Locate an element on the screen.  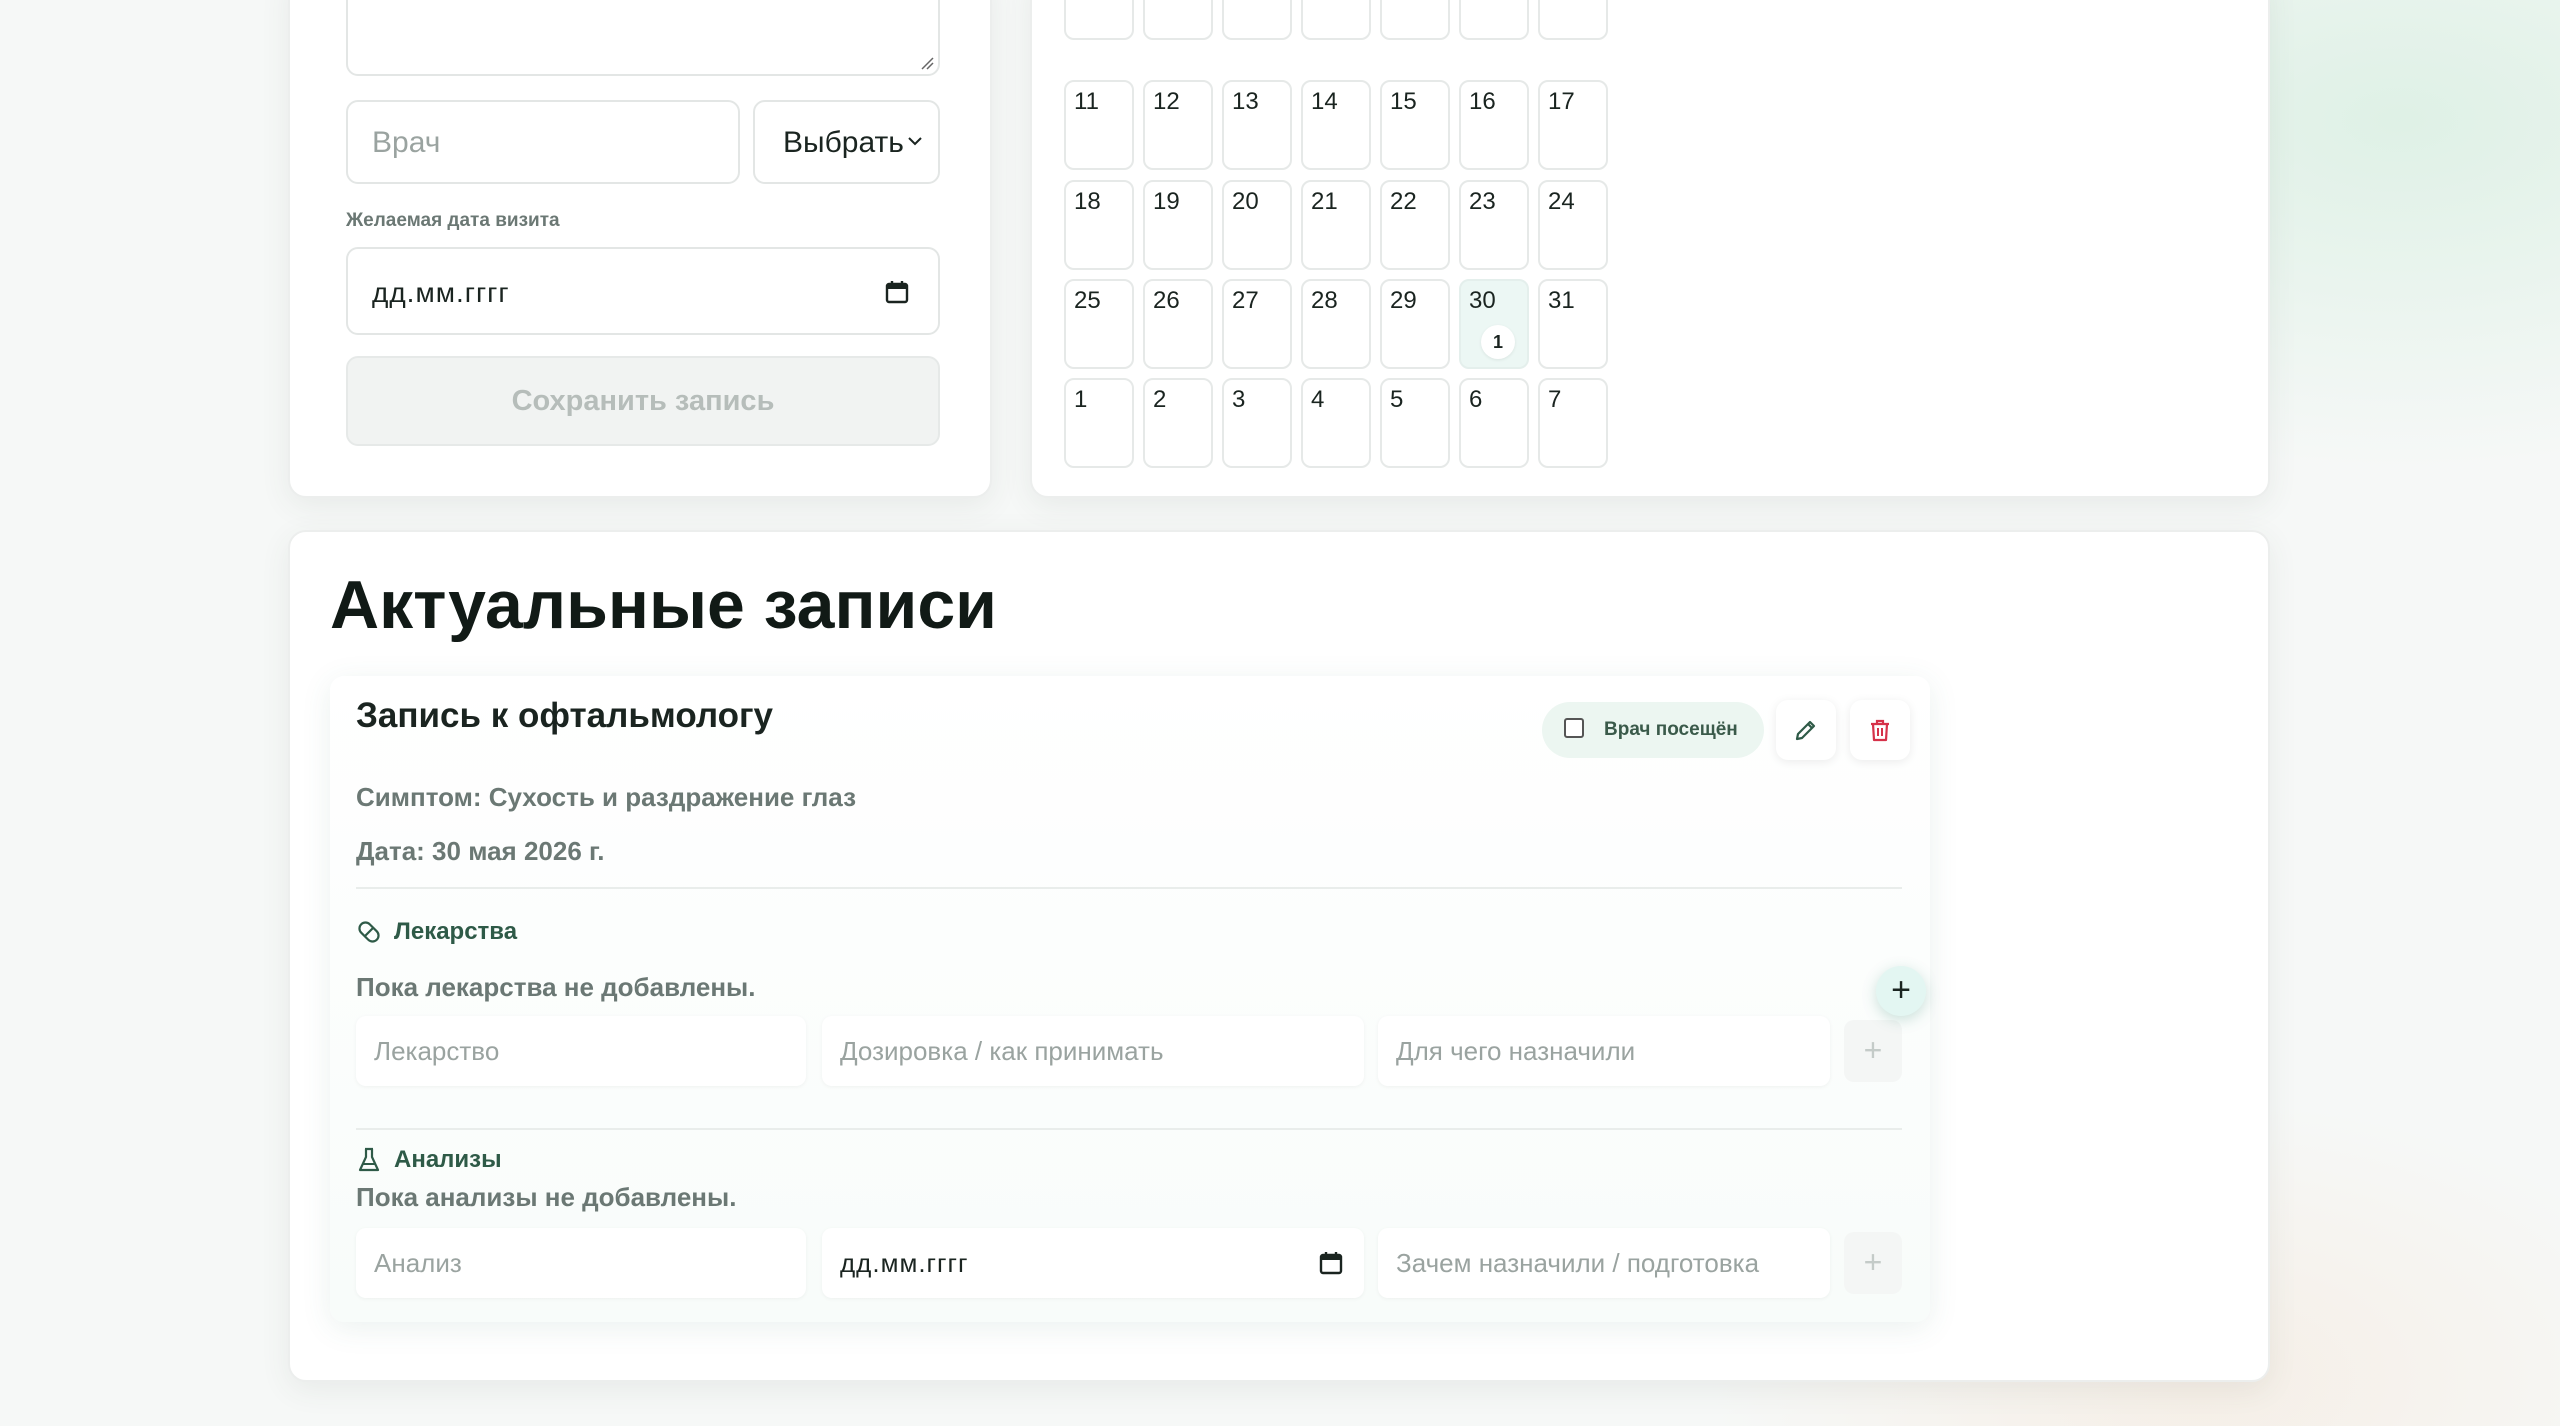
doctor-visited-toggle: Врач посещён is located at coordinates (1653, 730).